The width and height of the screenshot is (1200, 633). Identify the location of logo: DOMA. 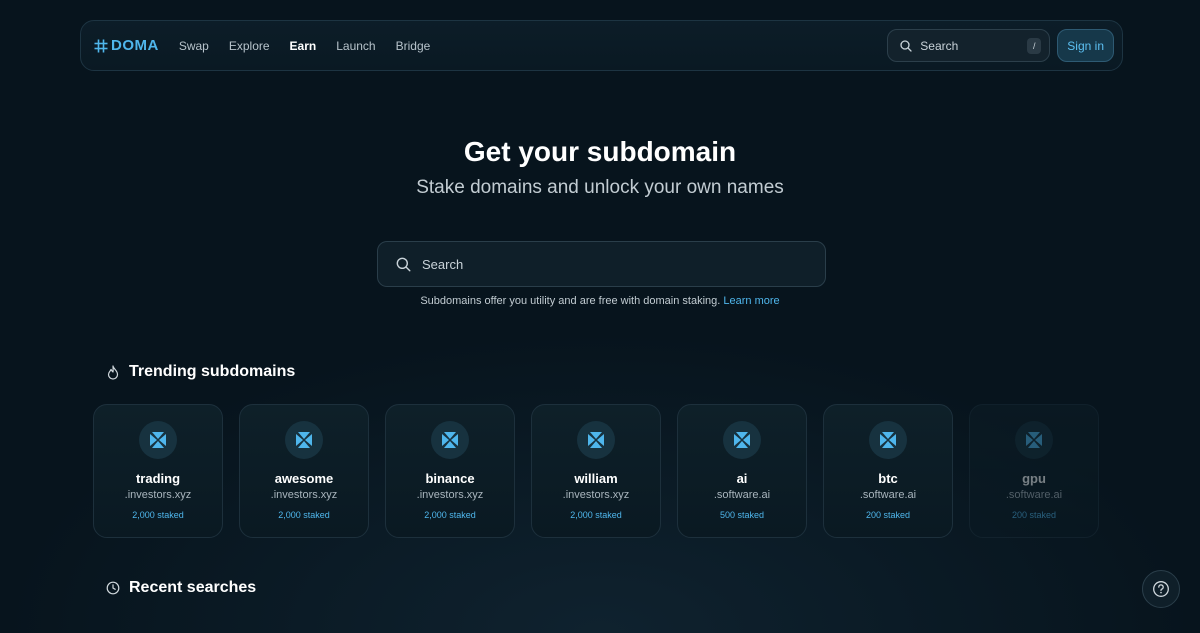
(126, 45).